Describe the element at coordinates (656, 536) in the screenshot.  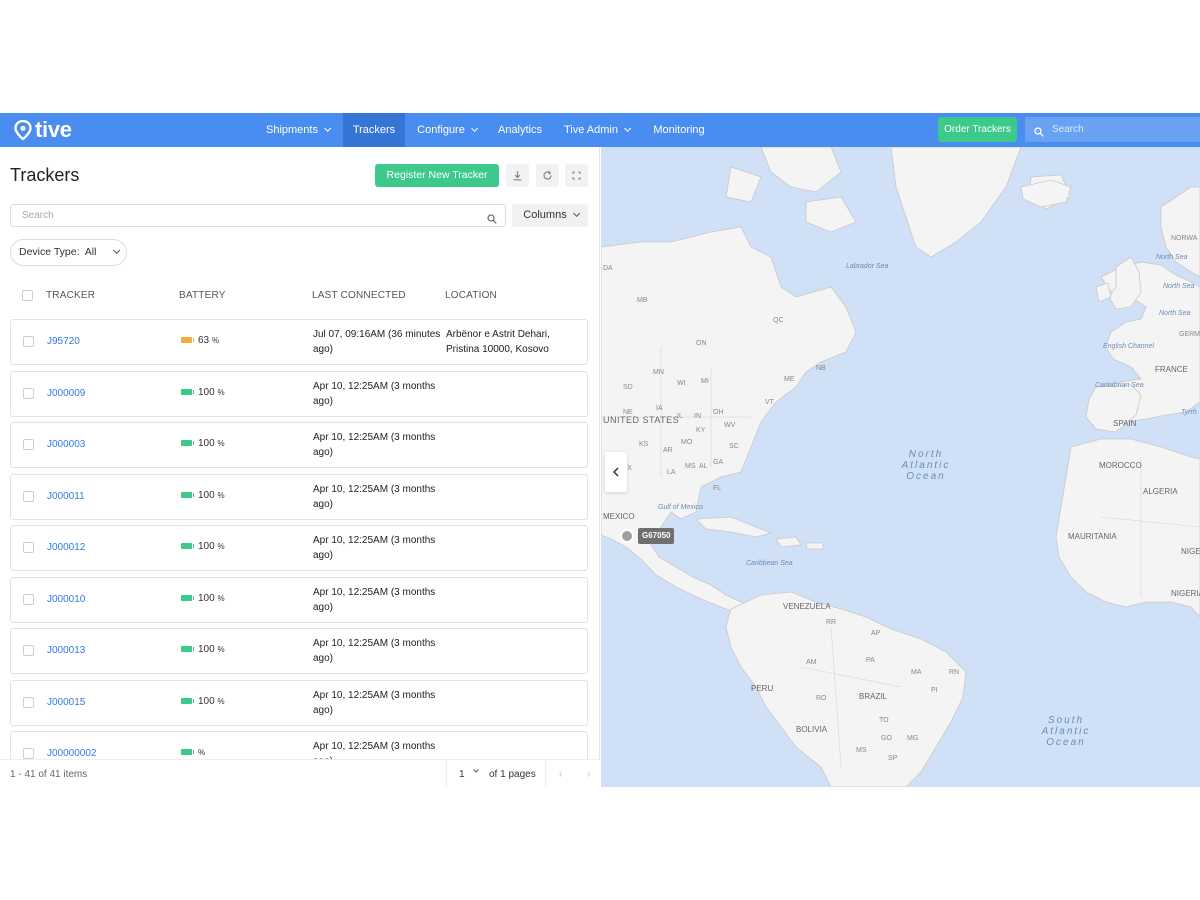
I see `tracker-marker-label: G67050` at that location.